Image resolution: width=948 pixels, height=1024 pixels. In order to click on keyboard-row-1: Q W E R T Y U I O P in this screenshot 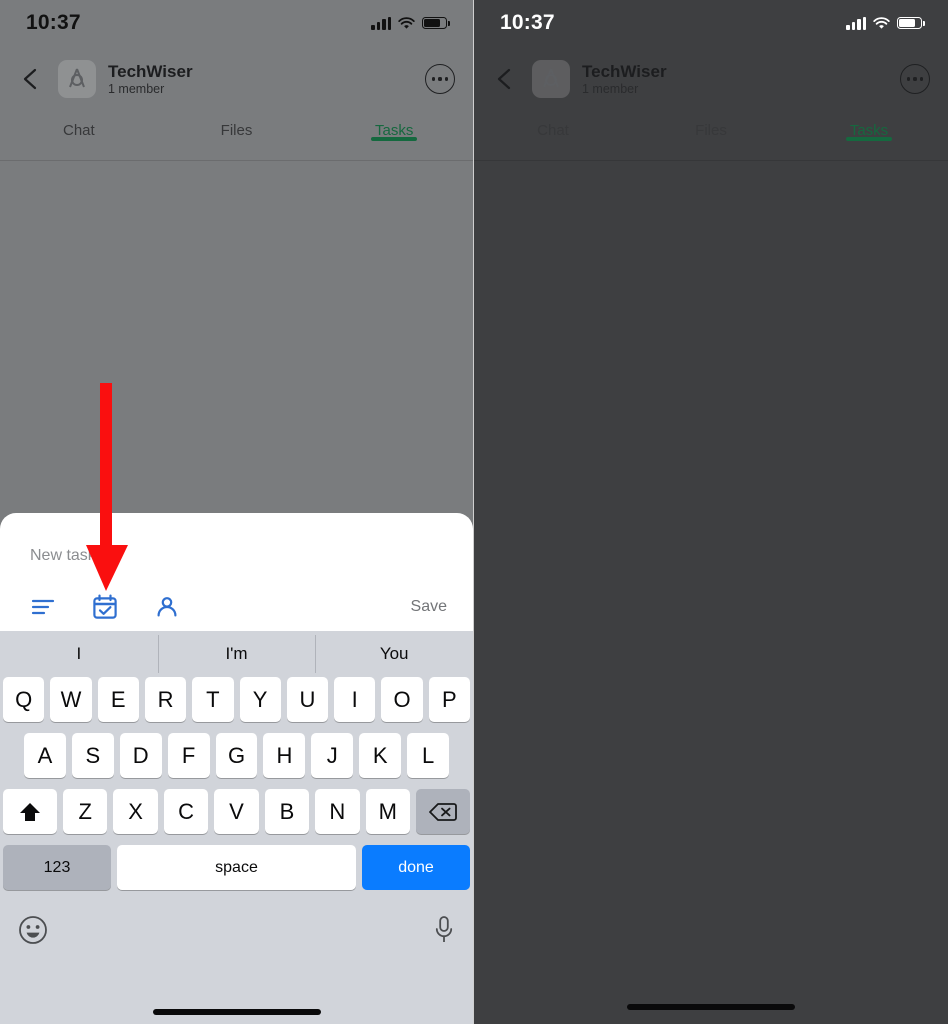, I will do `click(236, 699)`.